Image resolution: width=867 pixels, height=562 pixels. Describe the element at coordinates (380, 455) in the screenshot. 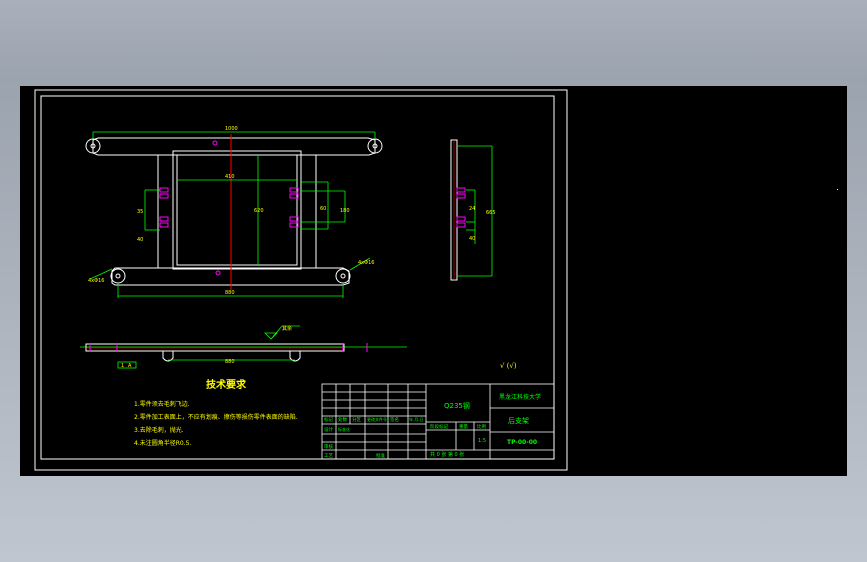

I see `role-approve: 批准` at that location.